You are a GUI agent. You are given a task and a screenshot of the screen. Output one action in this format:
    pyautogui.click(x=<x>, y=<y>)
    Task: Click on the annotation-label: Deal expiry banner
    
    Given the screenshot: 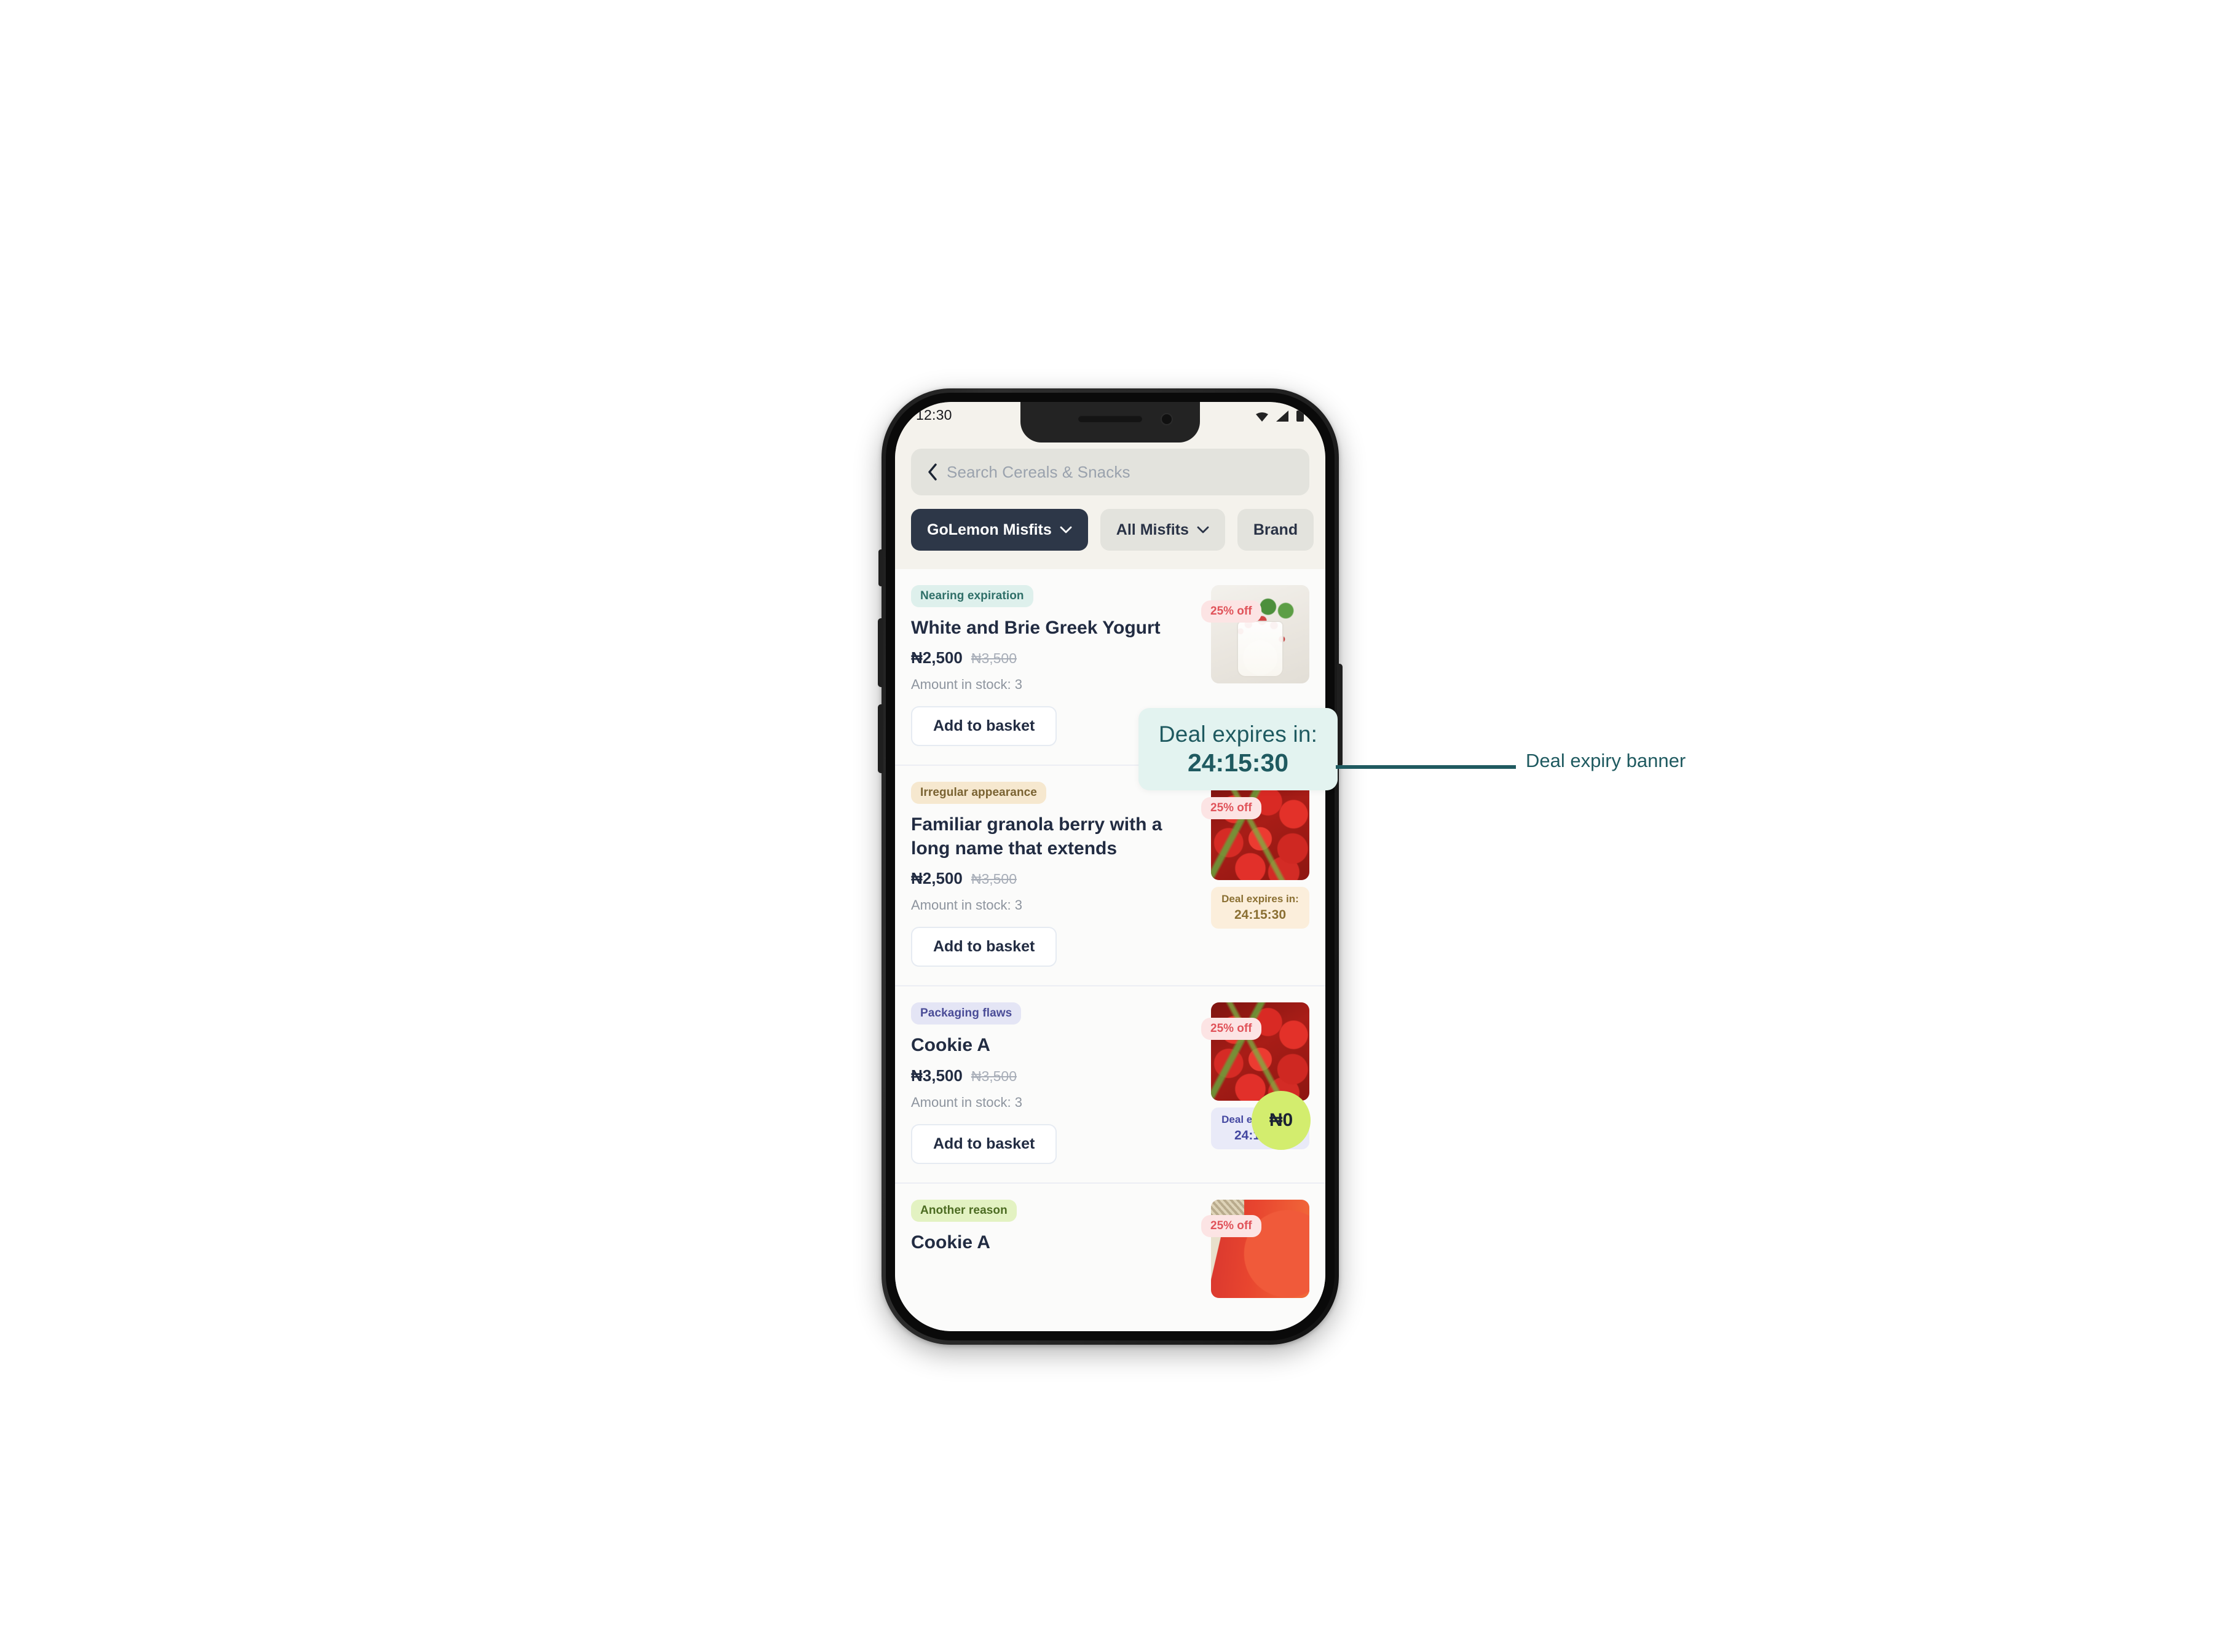 What is the action you would take?
    pyautogui.click(x=1606, y=761)
    